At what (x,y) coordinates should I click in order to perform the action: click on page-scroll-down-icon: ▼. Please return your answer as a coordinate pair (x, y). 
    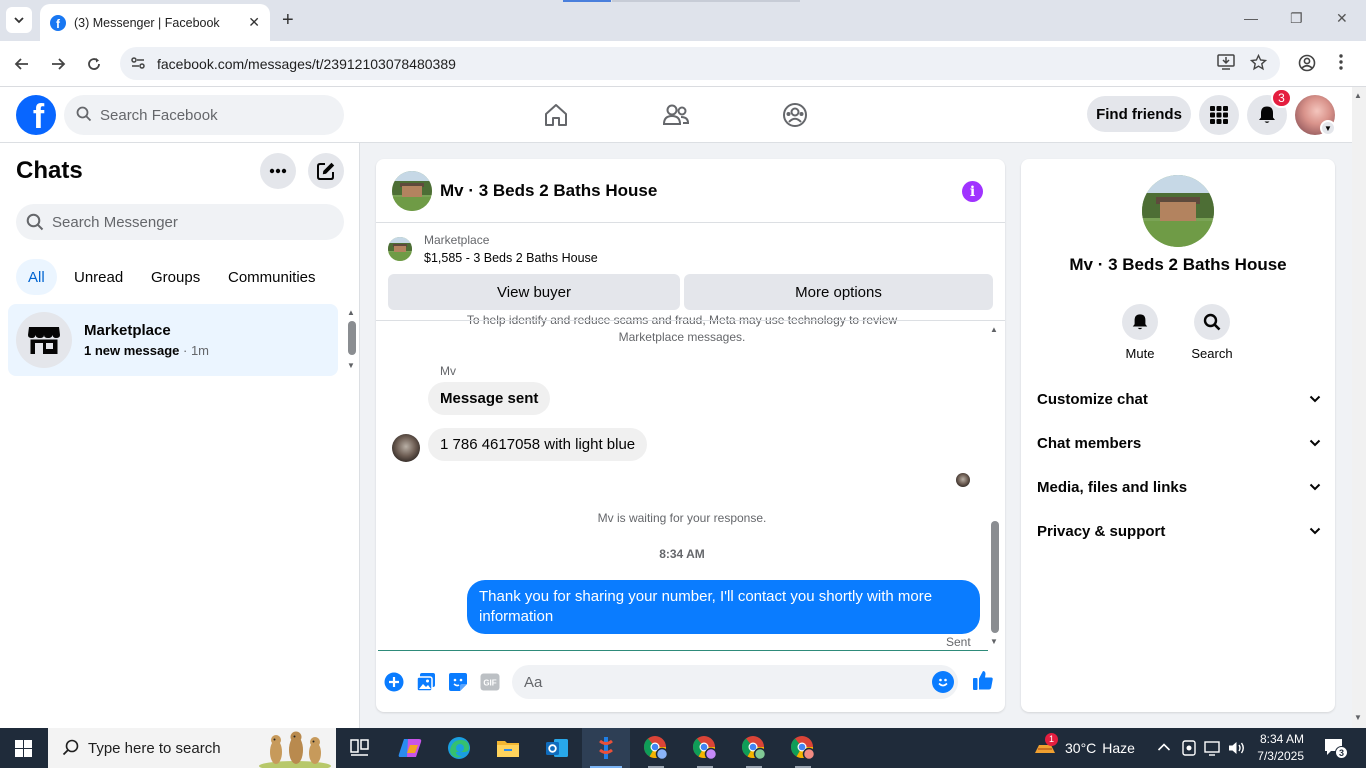
    Looking at the image, I should click on (1358, 717).